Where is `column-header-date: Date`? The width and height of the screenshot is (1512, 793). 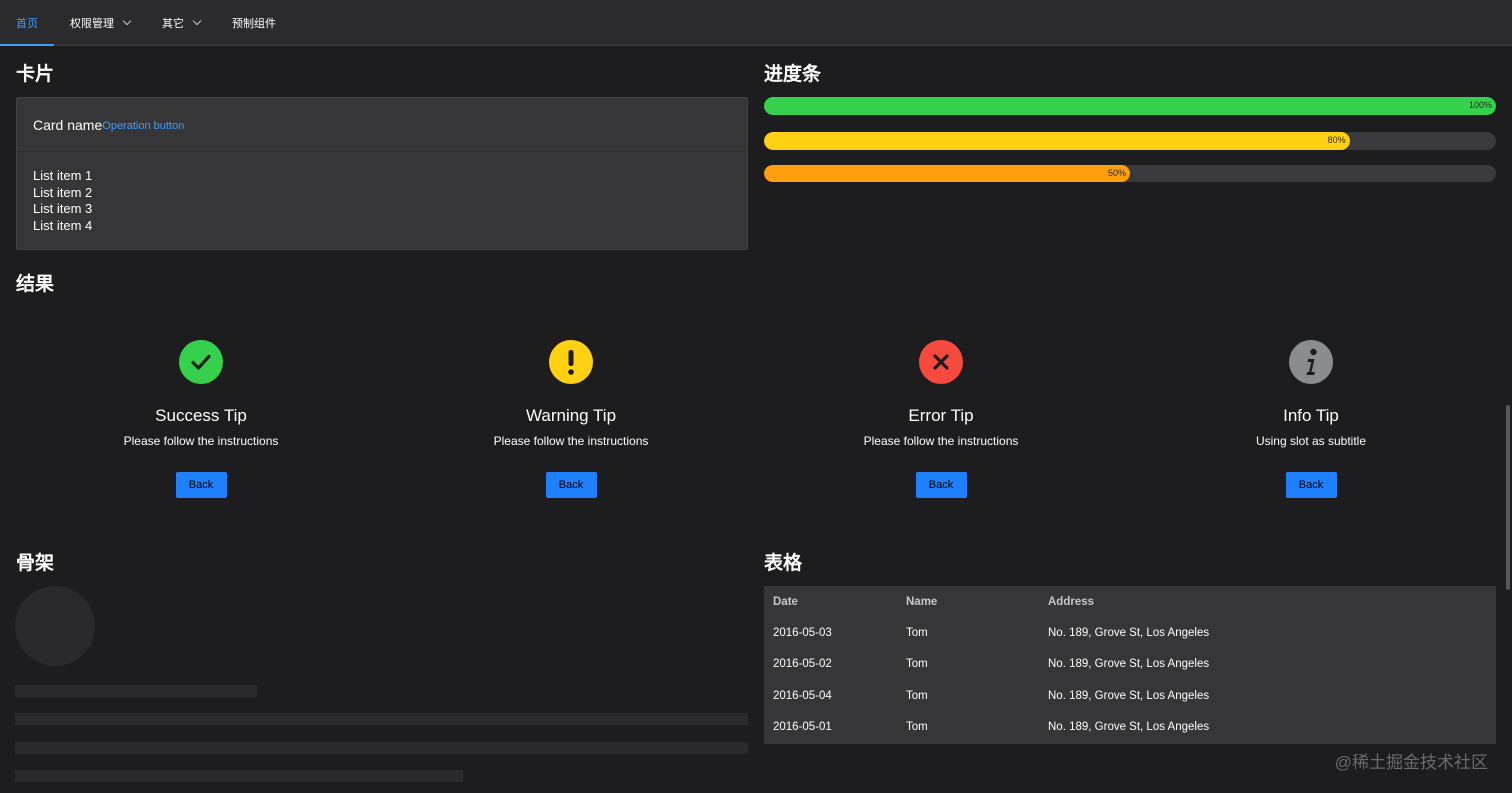
column-header-date: Date is located at coordinates (785, 601).